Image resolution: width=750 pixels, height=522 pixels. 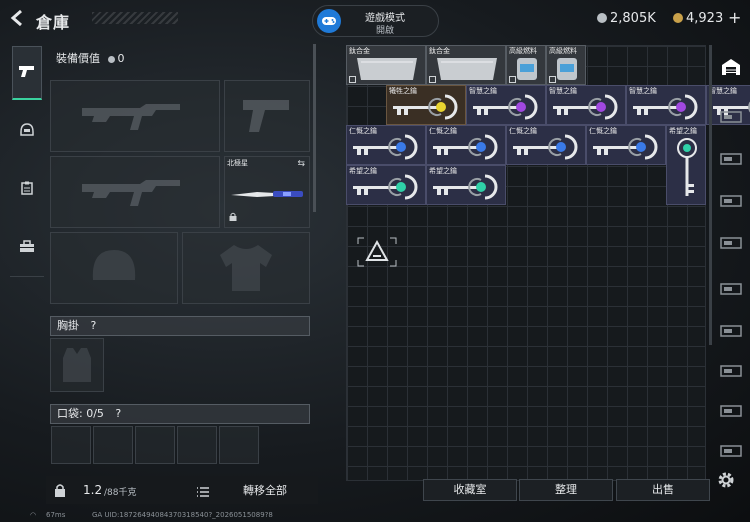 I want to click on gold-amount: 4,923, so click(x=705, y=18).